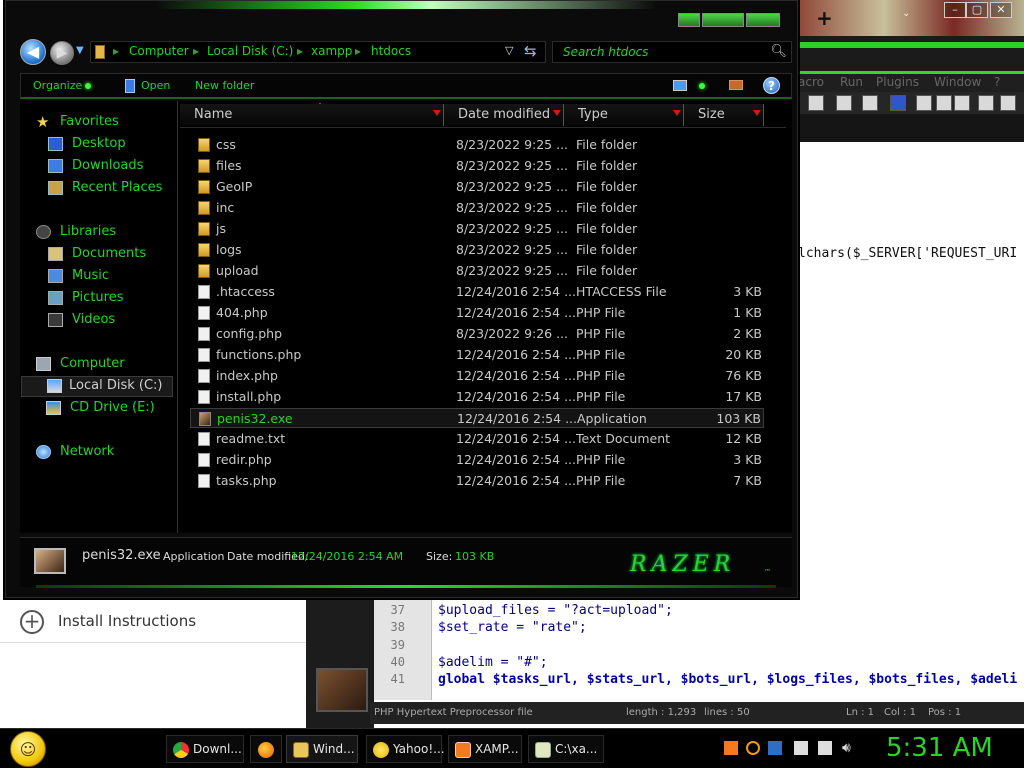 Image resolution: width=1024 pixels, height=768 pixels. Describe the element at coordinates (105, 123) in the screenshot. I see `nav-favorites: ★ Favorites` at that location.